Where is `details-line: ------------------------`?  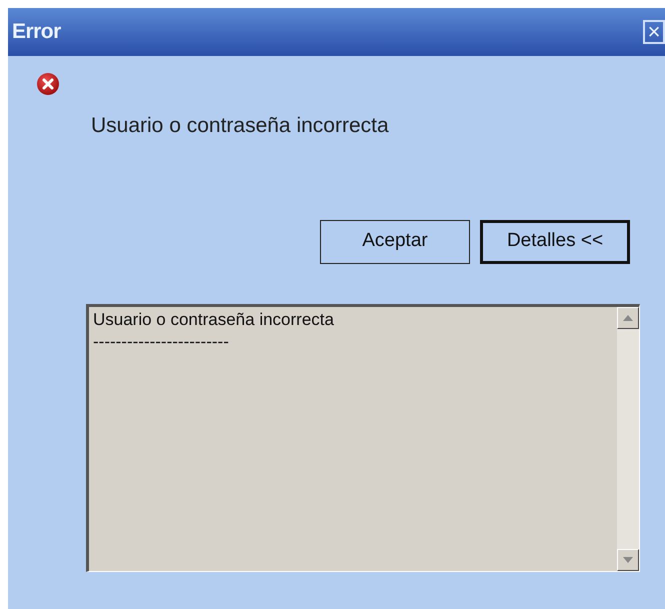 details-line: ------------------------ is located at coordinates (161, 341).